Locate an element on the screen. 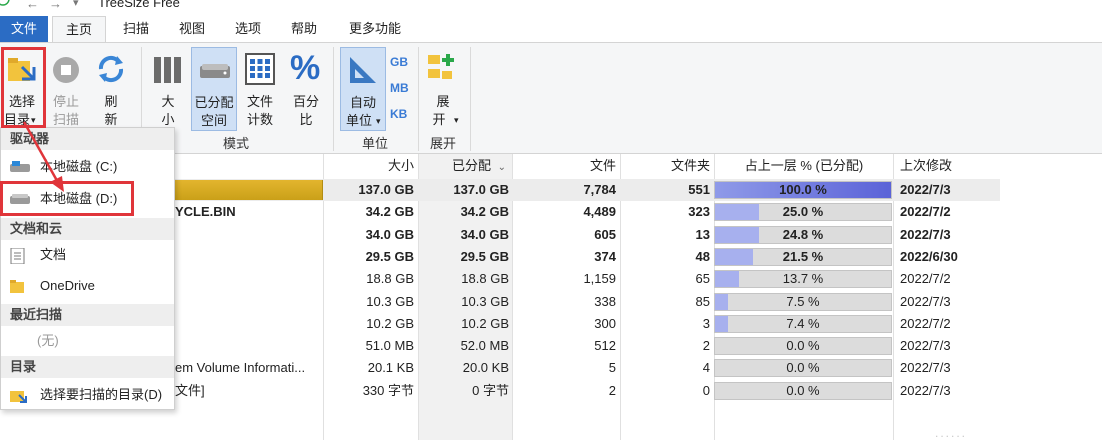 Image resolution: width=1102 pixels, height=440 pixels. cell-folders: 2 is located at coordinates (706, 346).